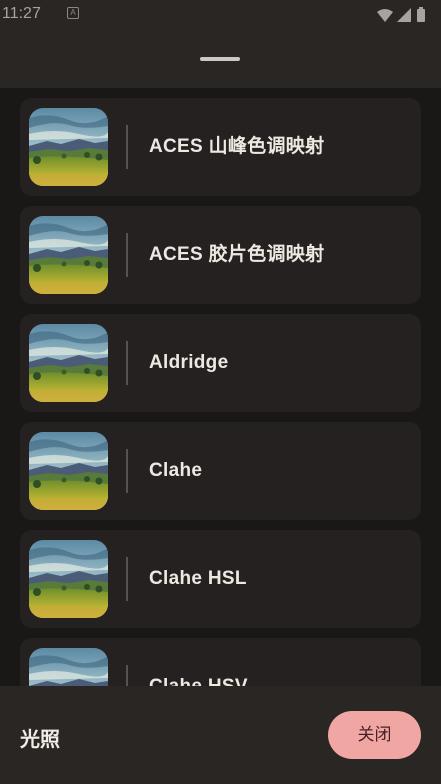 The height and width of the screenshot is (784, 441). I want to click on status-icons, so click(405, 15).